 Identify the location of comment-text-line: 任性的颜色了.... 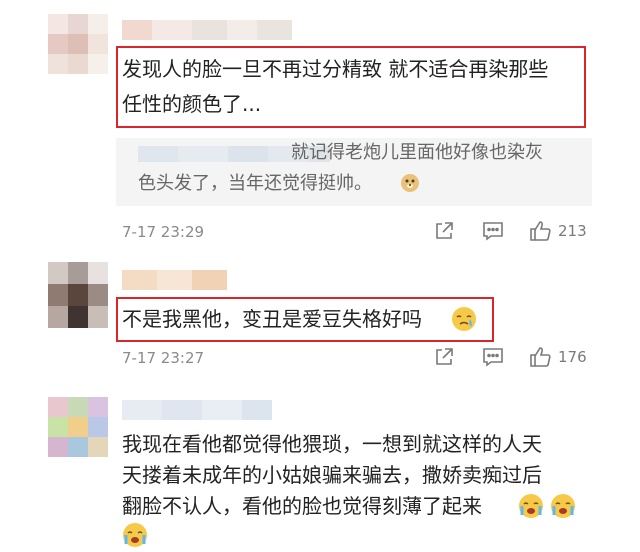
(192, 104).